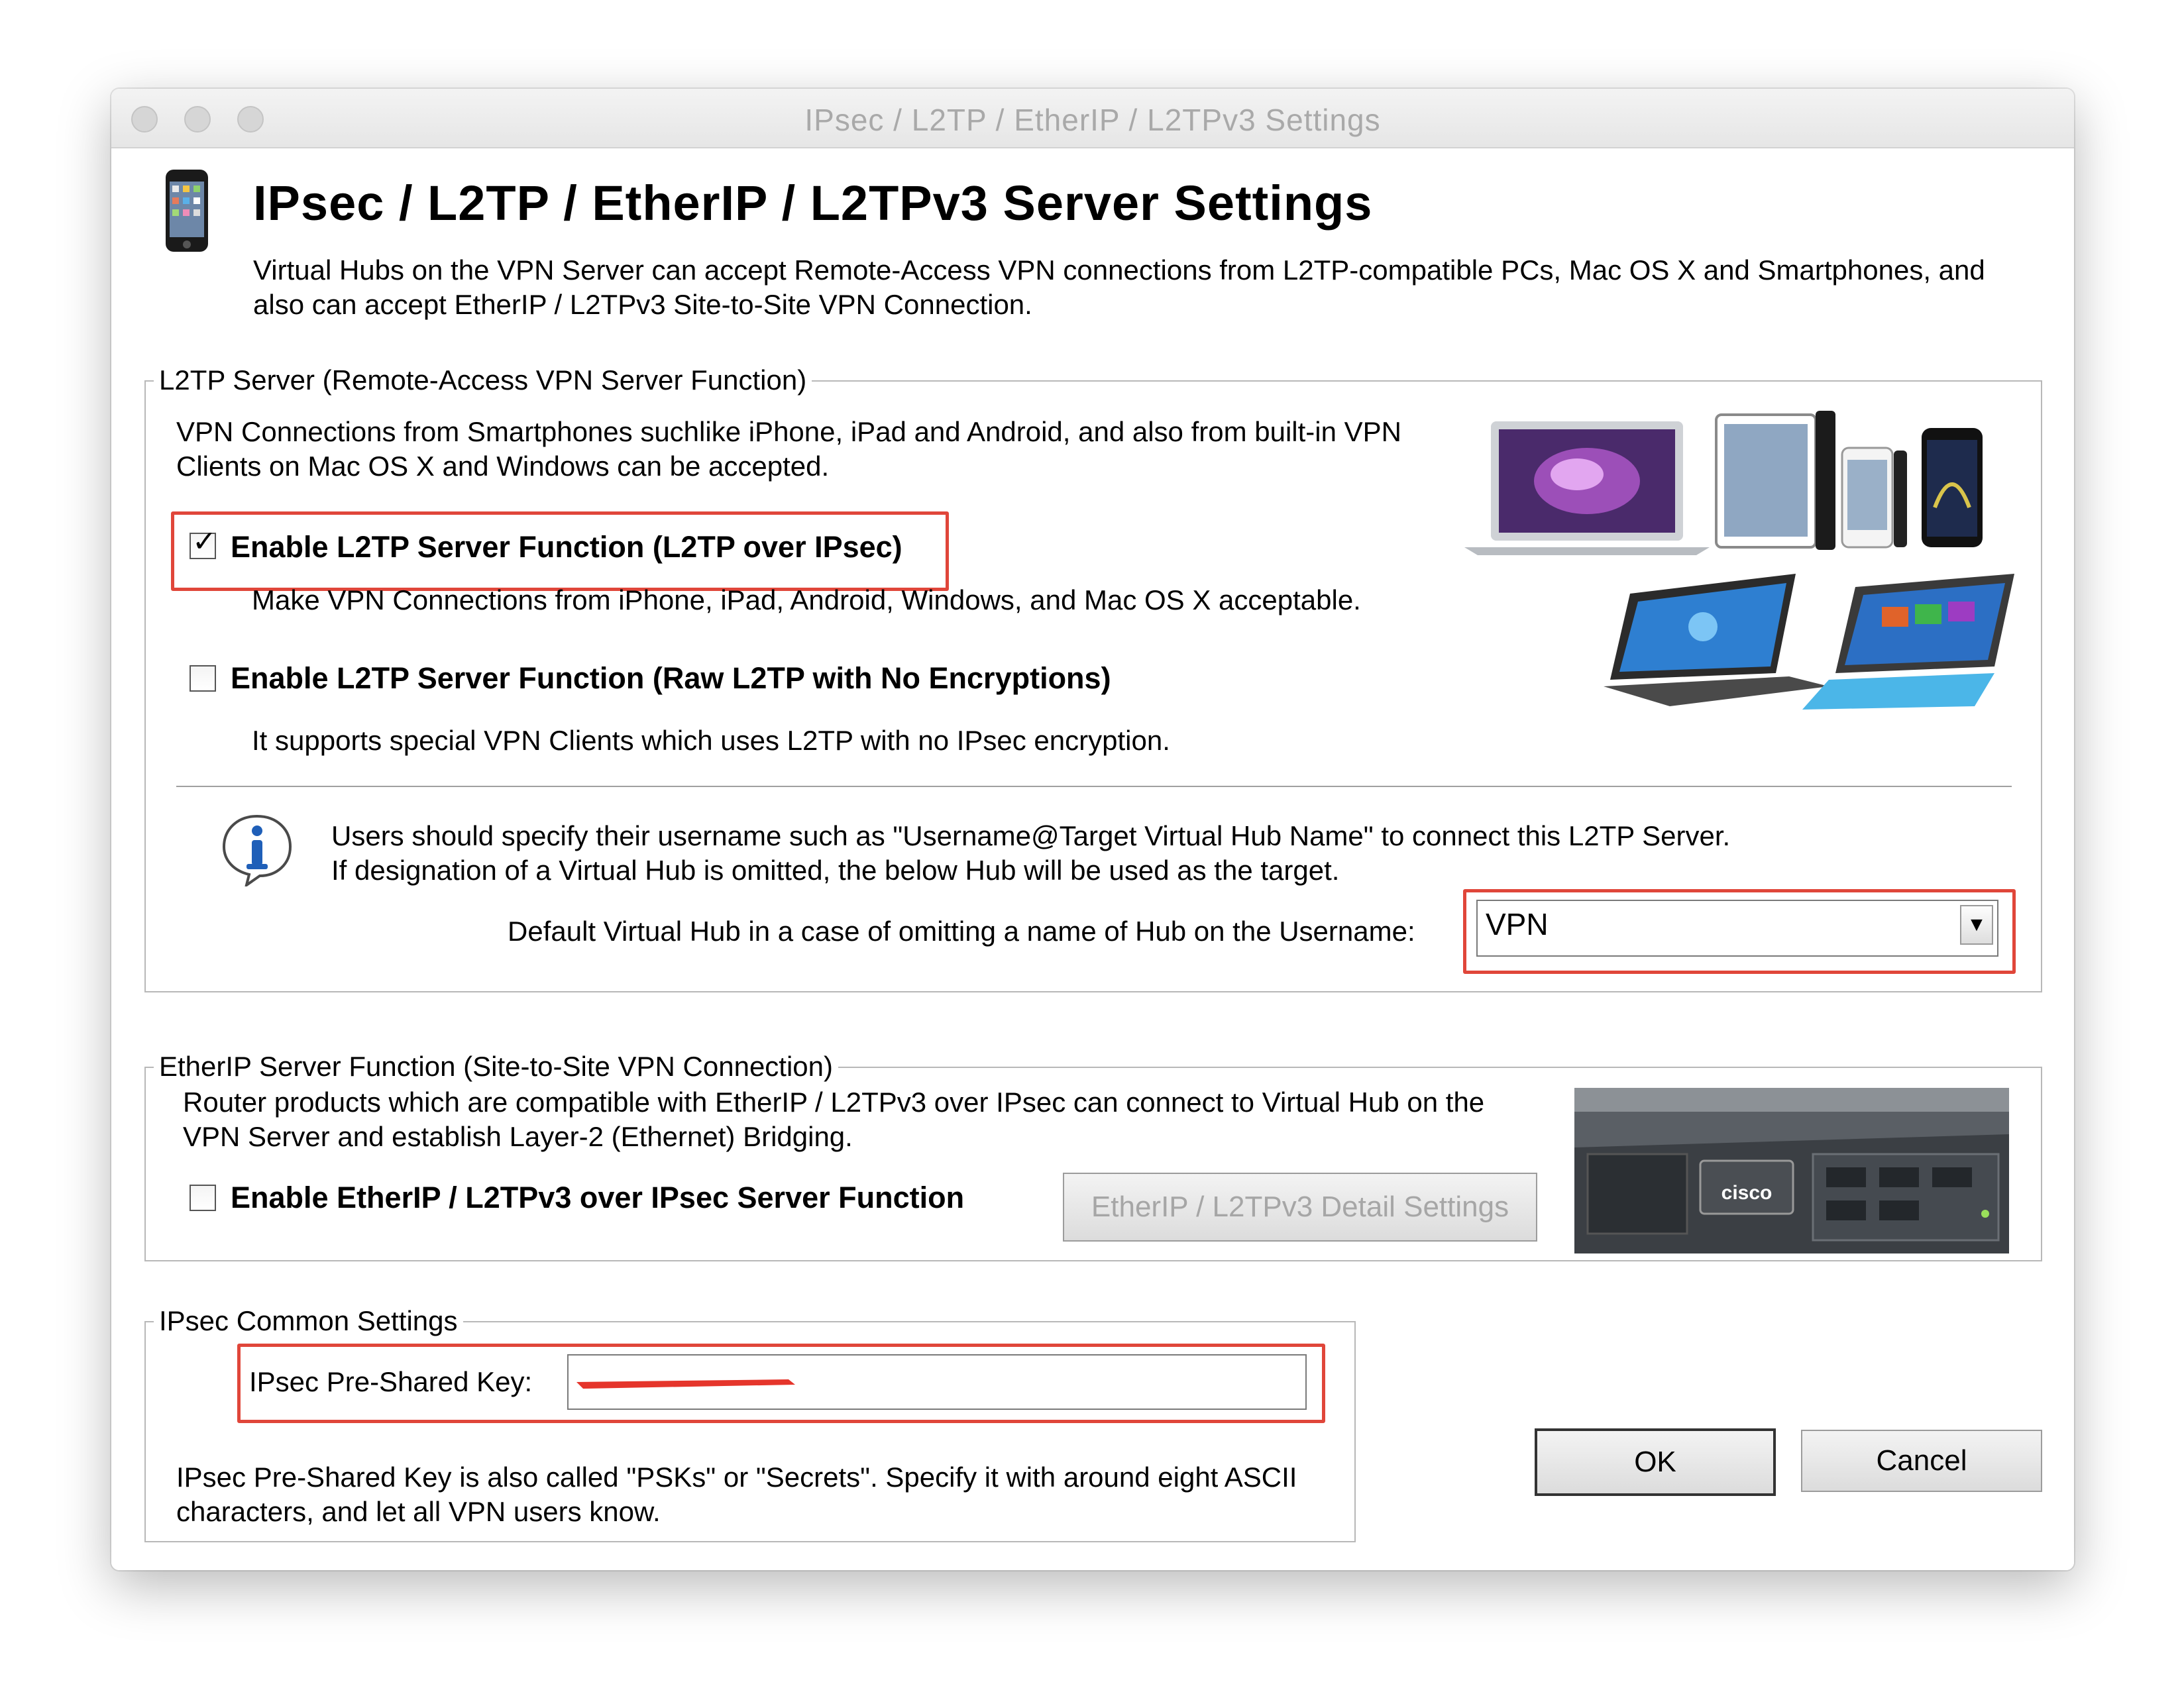  What do you see at coordinates (1655, 1462) in the screenshot?
I see `ok-button: OK` at bounding box center [1655, 1462].